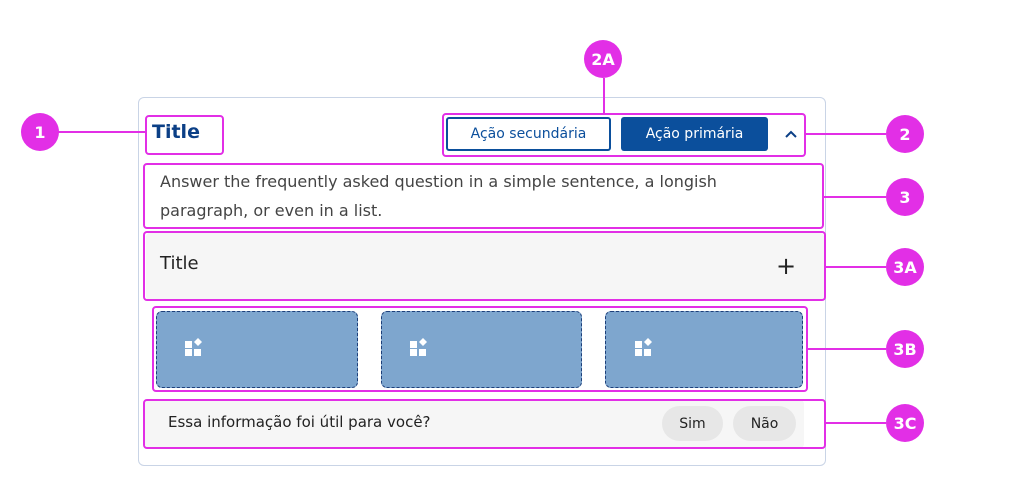 The image size is (1024, 503). I want to click on marker-3a: 3A, so click(905, 267).